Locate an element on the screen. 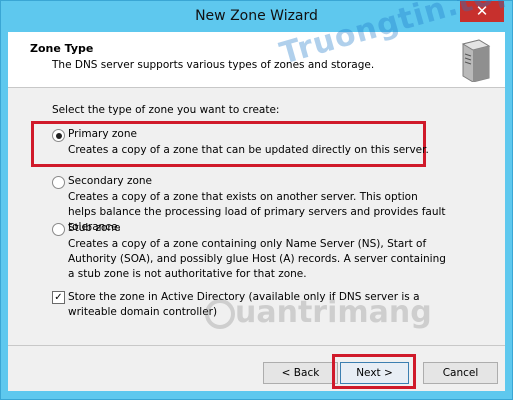 The width and height of the screenshot is (513, 400). primary-zone-radio is located at coordinates (58, 135).